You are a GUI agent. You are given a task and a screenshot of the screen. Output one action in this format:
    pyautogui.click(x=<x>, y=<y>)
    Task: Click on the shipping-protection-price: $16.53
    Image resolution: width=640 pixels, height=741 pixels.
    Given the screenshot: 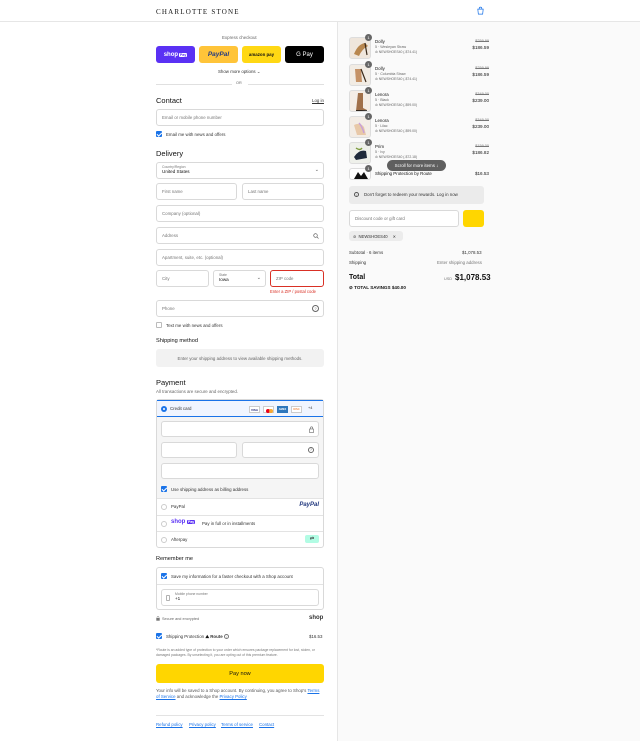 What is the action you would take?
    pyautogui.click(x=316, y=636)
    